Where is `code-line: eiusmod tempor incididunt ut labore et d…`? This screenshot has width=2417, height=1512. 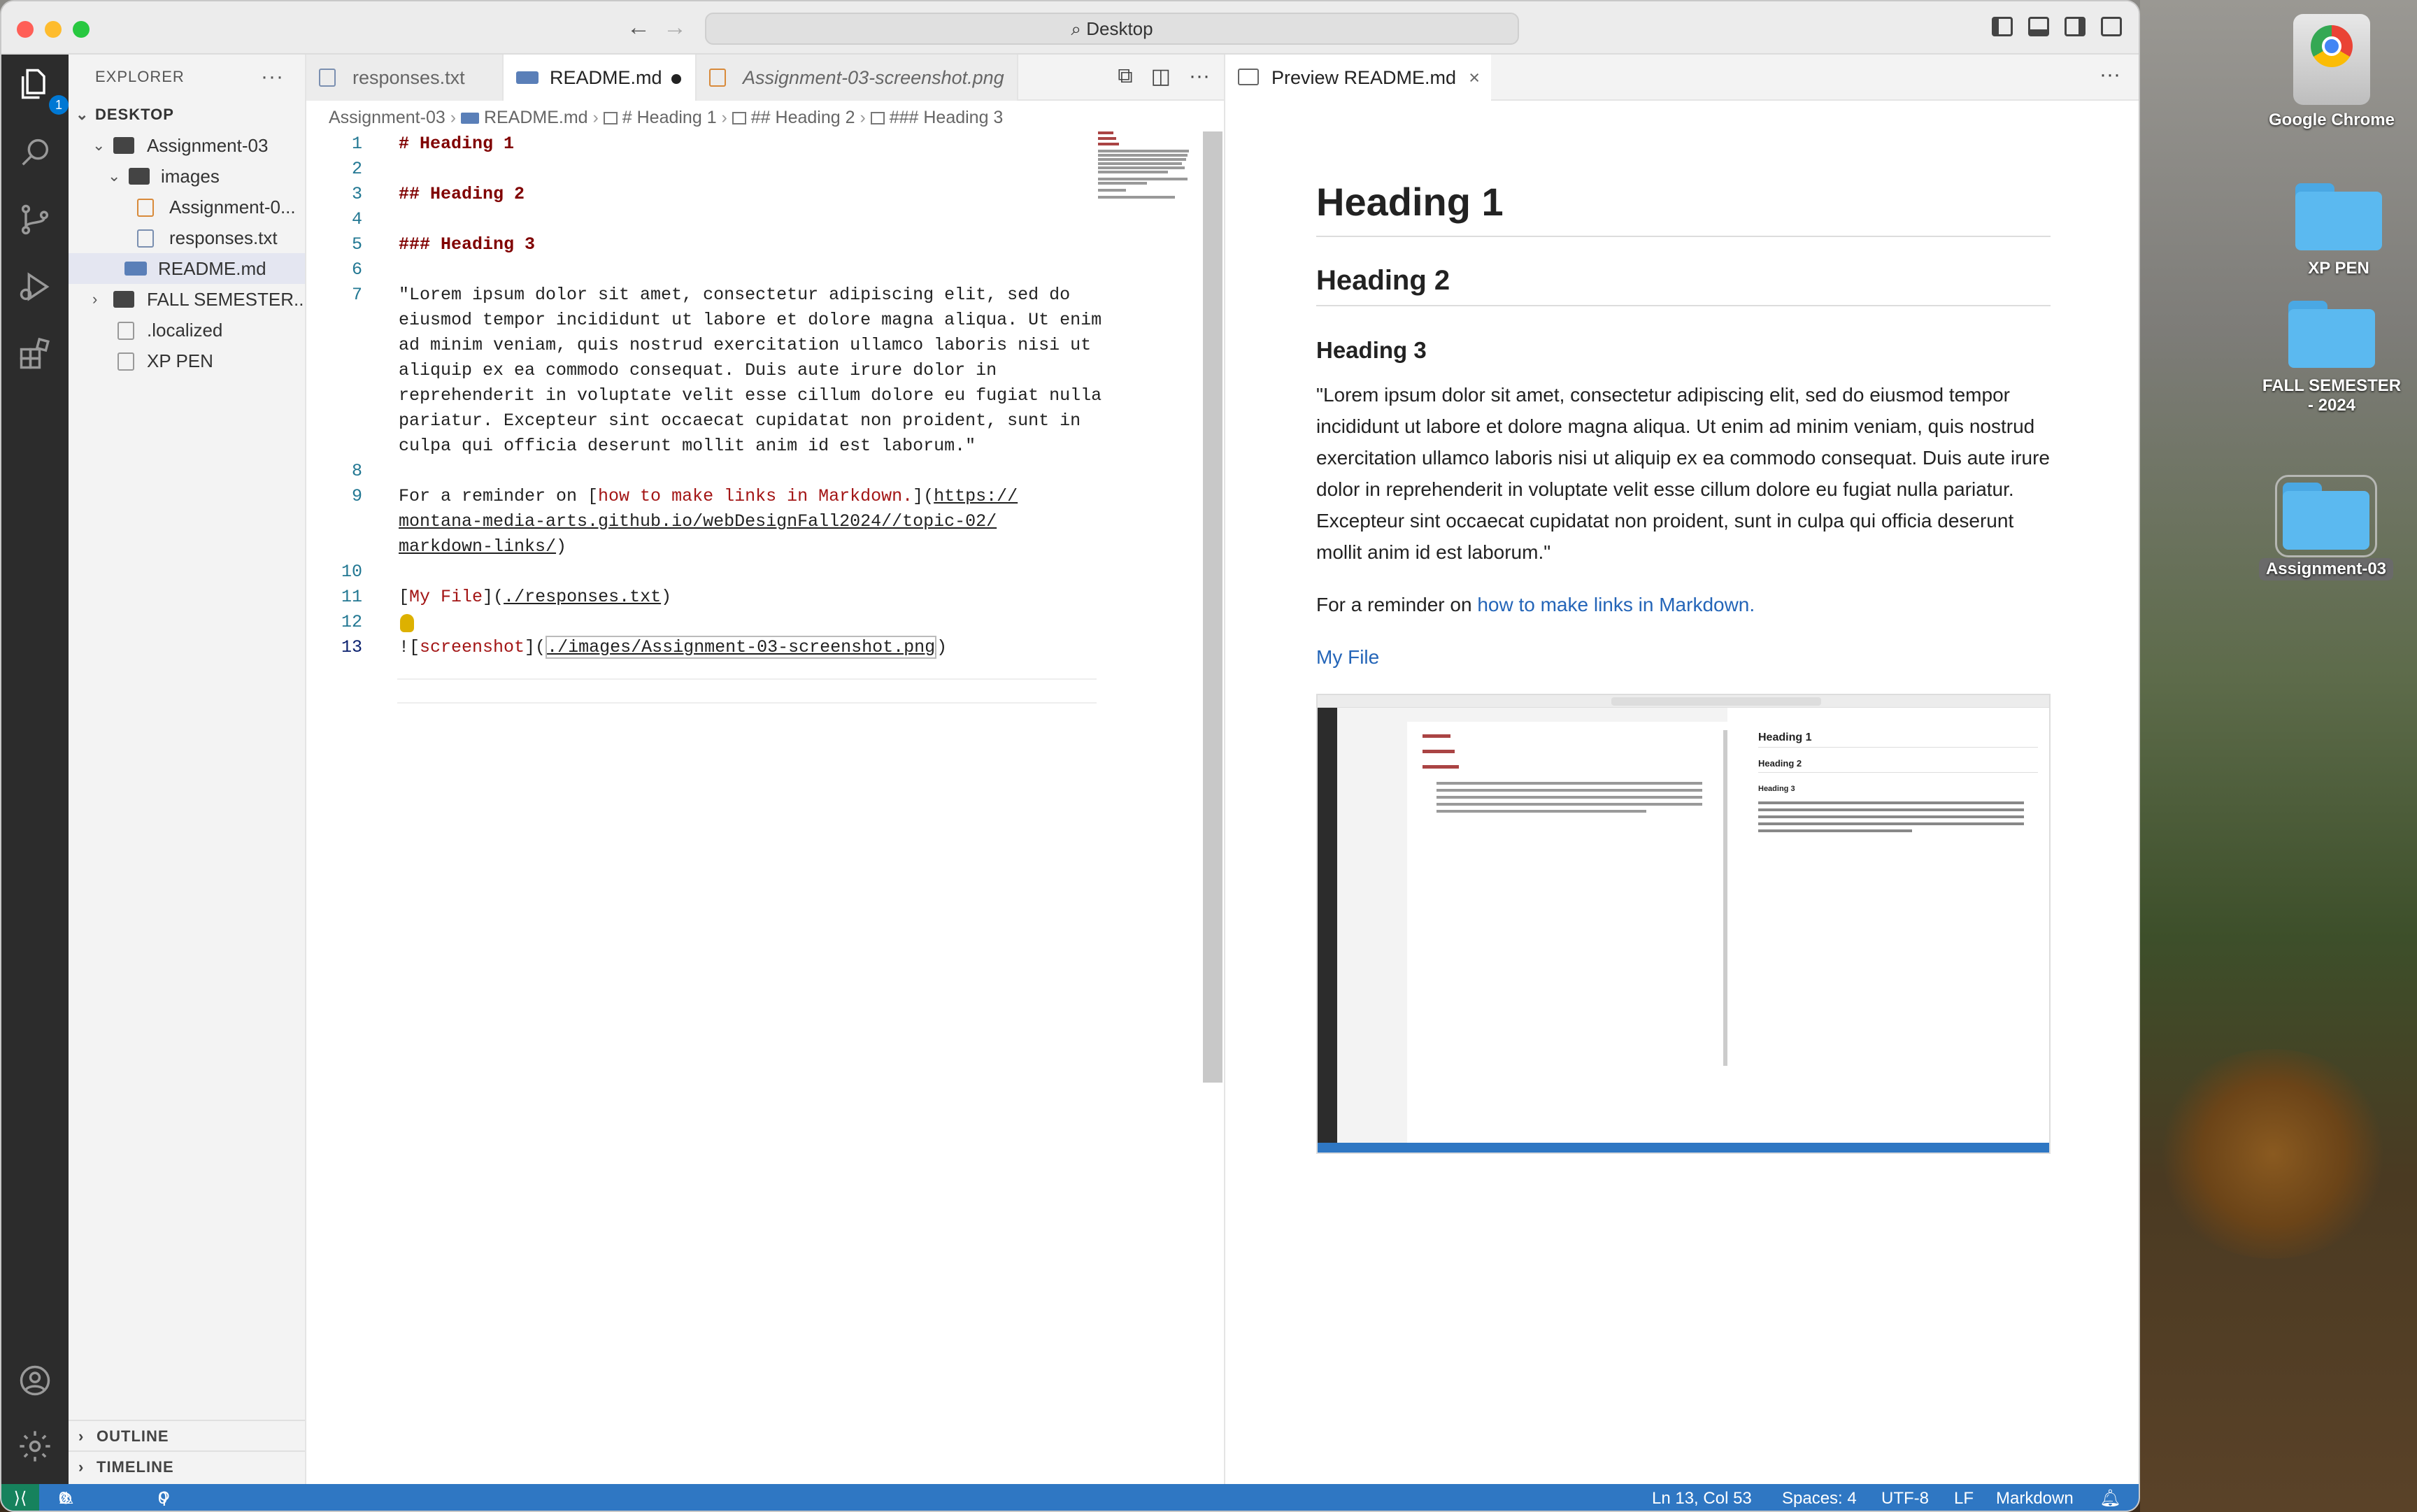
code-line: eiusmod tempor incididunt ut labore et d… is located at coordinates (750, 320).